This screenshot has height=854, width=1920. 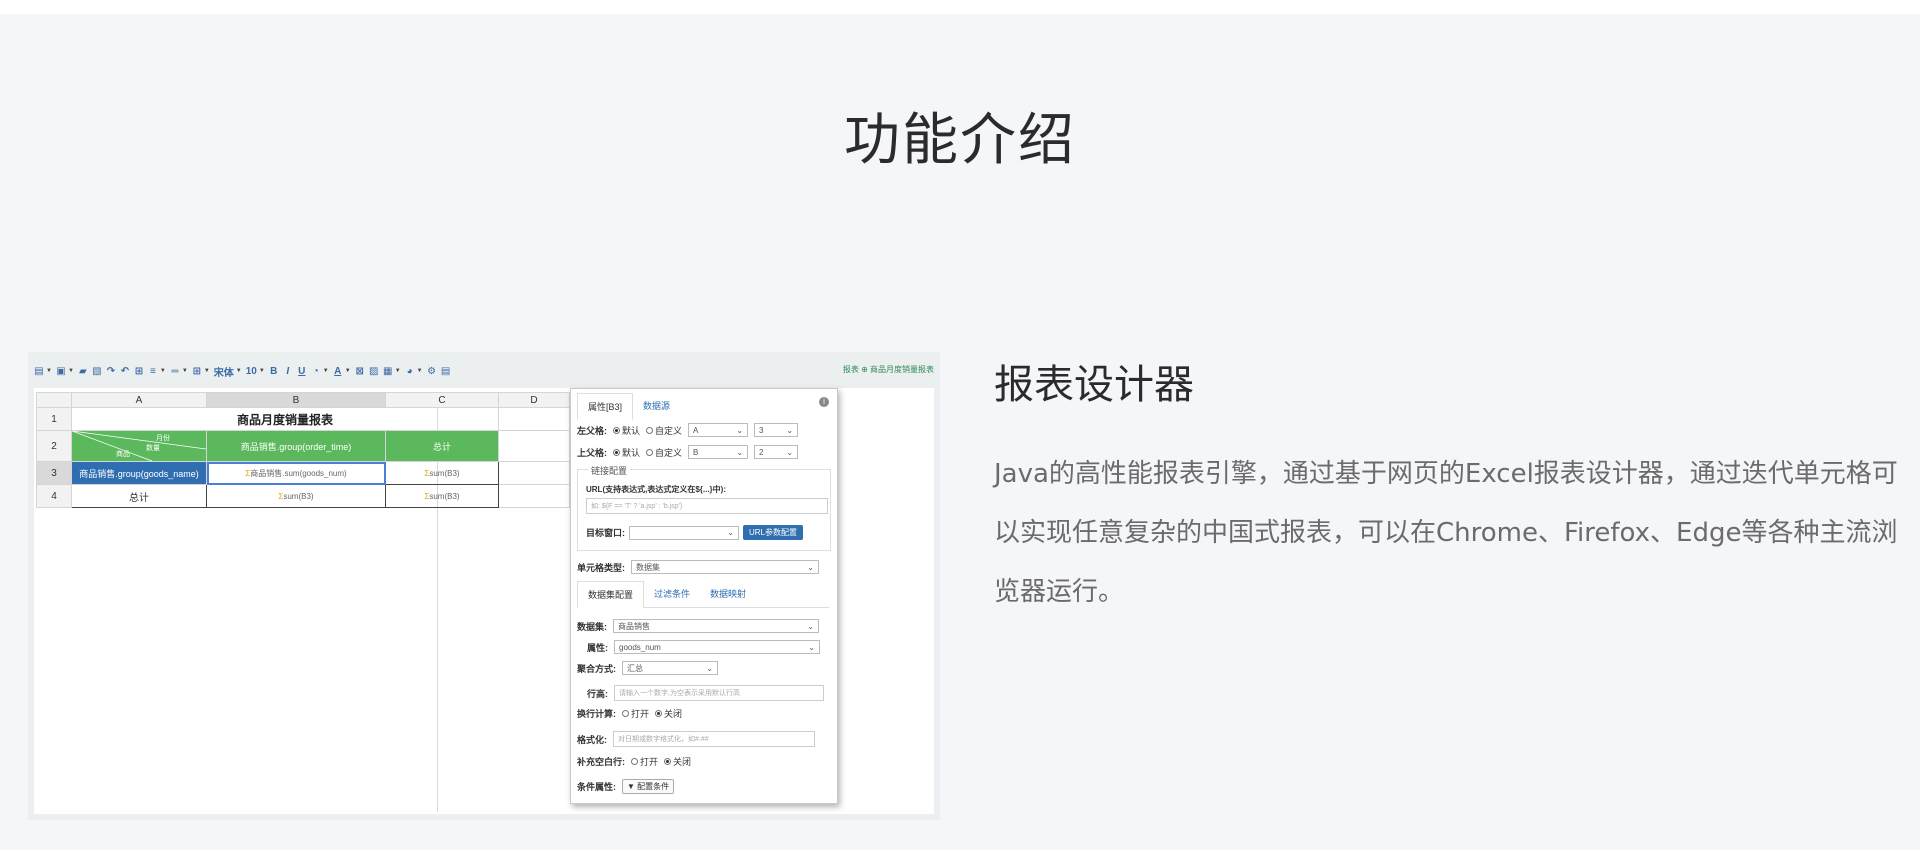 I want to click on row-header-2: 2, so click(x=54, y=446).